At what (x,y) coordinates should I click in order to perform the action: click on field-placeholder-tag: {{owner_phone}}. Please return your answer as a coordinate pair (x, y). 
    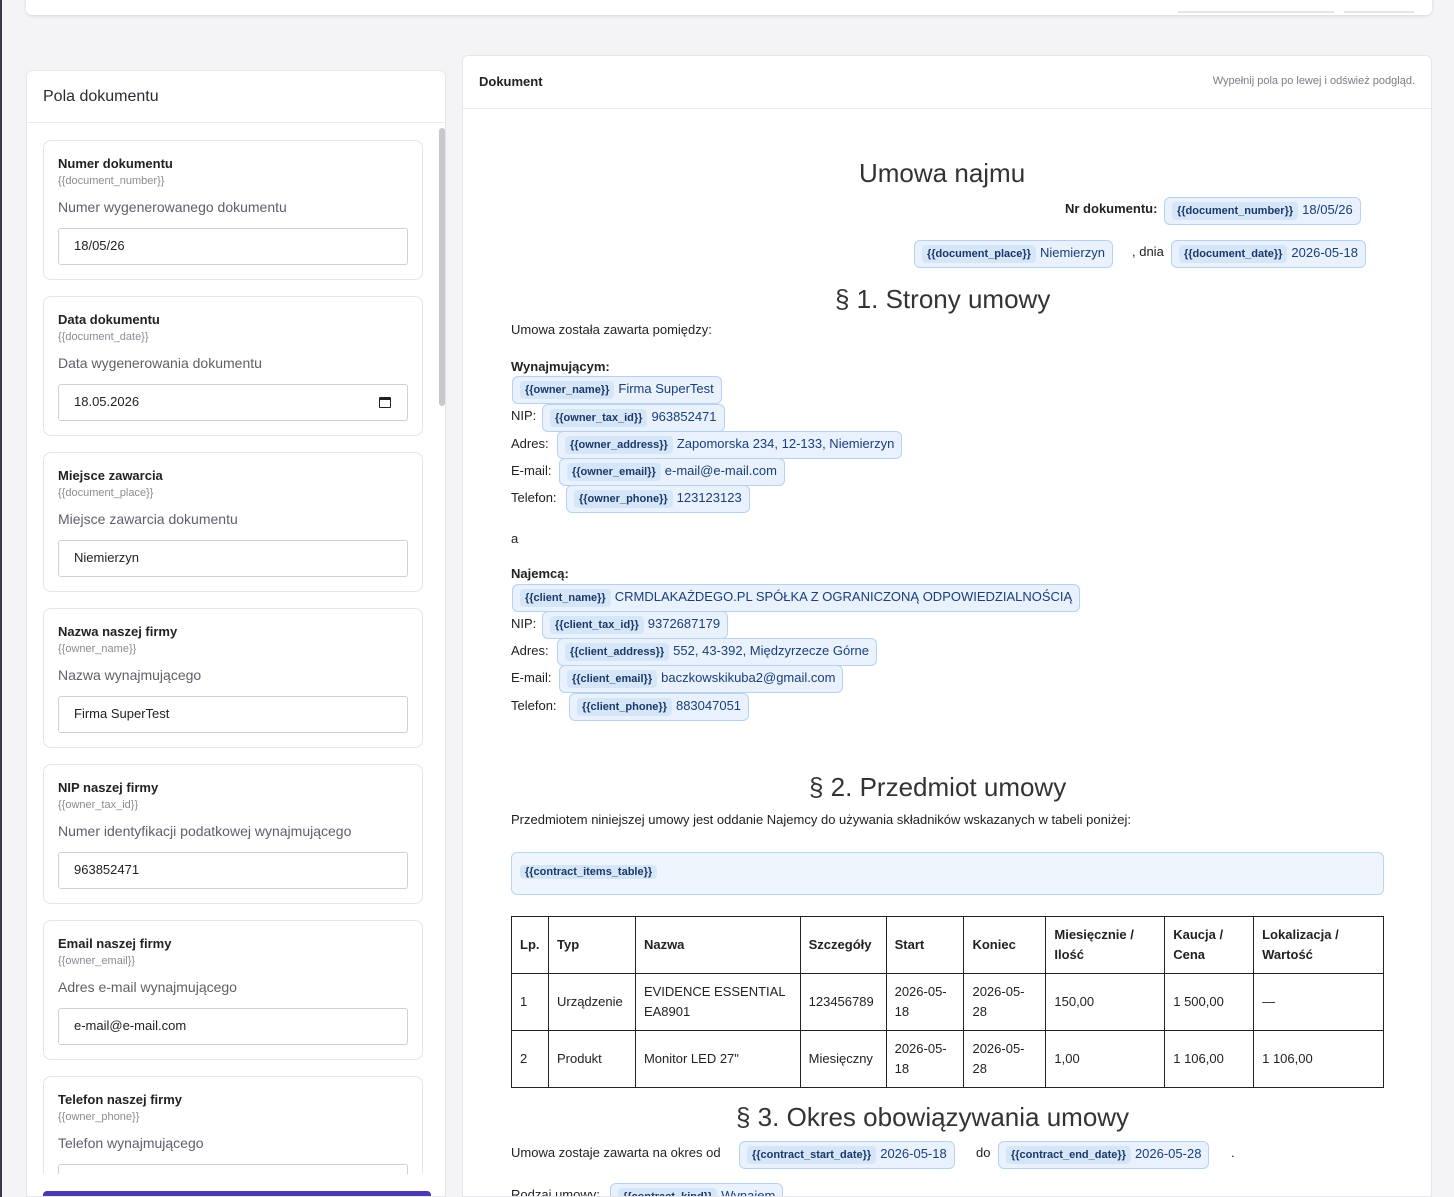
    Looking at the image, I should click on (99, 1117).